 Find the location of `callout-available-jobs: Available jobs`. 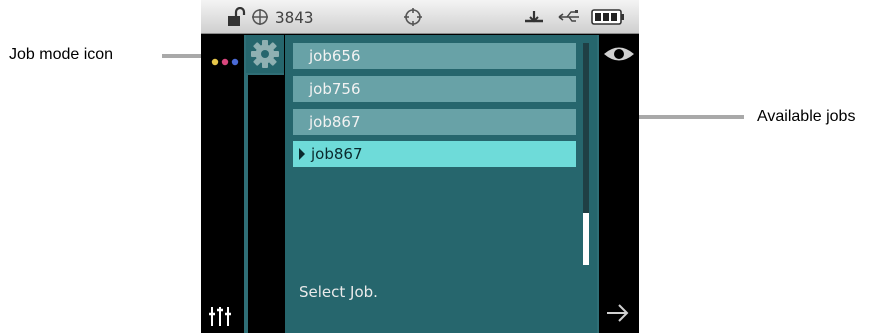

callout-available-jobs: Available jobs is located at coordinates (806, 116).